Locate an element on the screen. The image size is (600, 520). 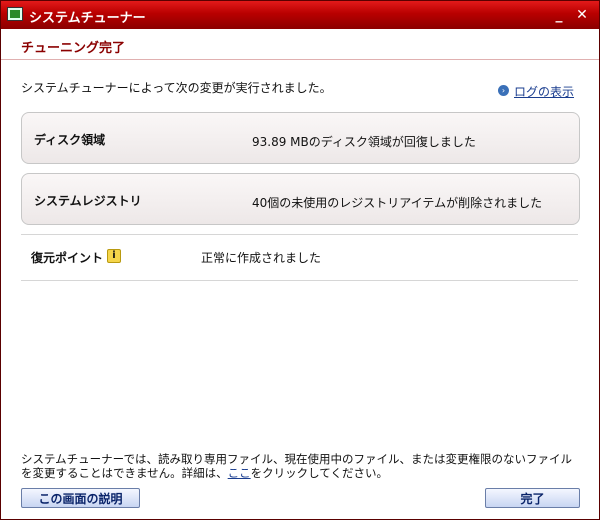
disk-space-card: ディスク領域 93.89 MBのディスク領域が回復しました is located at coordinates (300, 138).